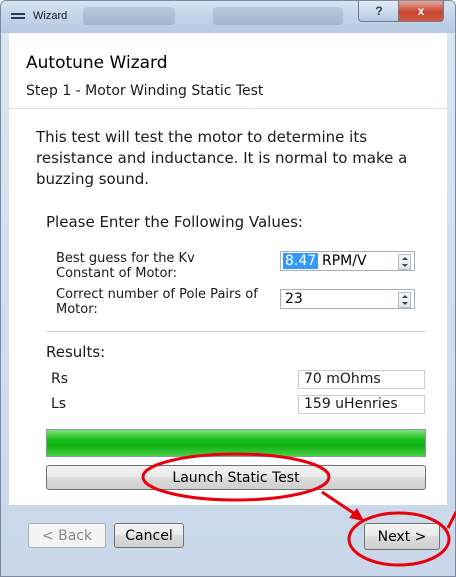  What do you see at coordinates (67, 535) in the screenshot?
I see `back-button: < Back` at bounding box center [67, 535].